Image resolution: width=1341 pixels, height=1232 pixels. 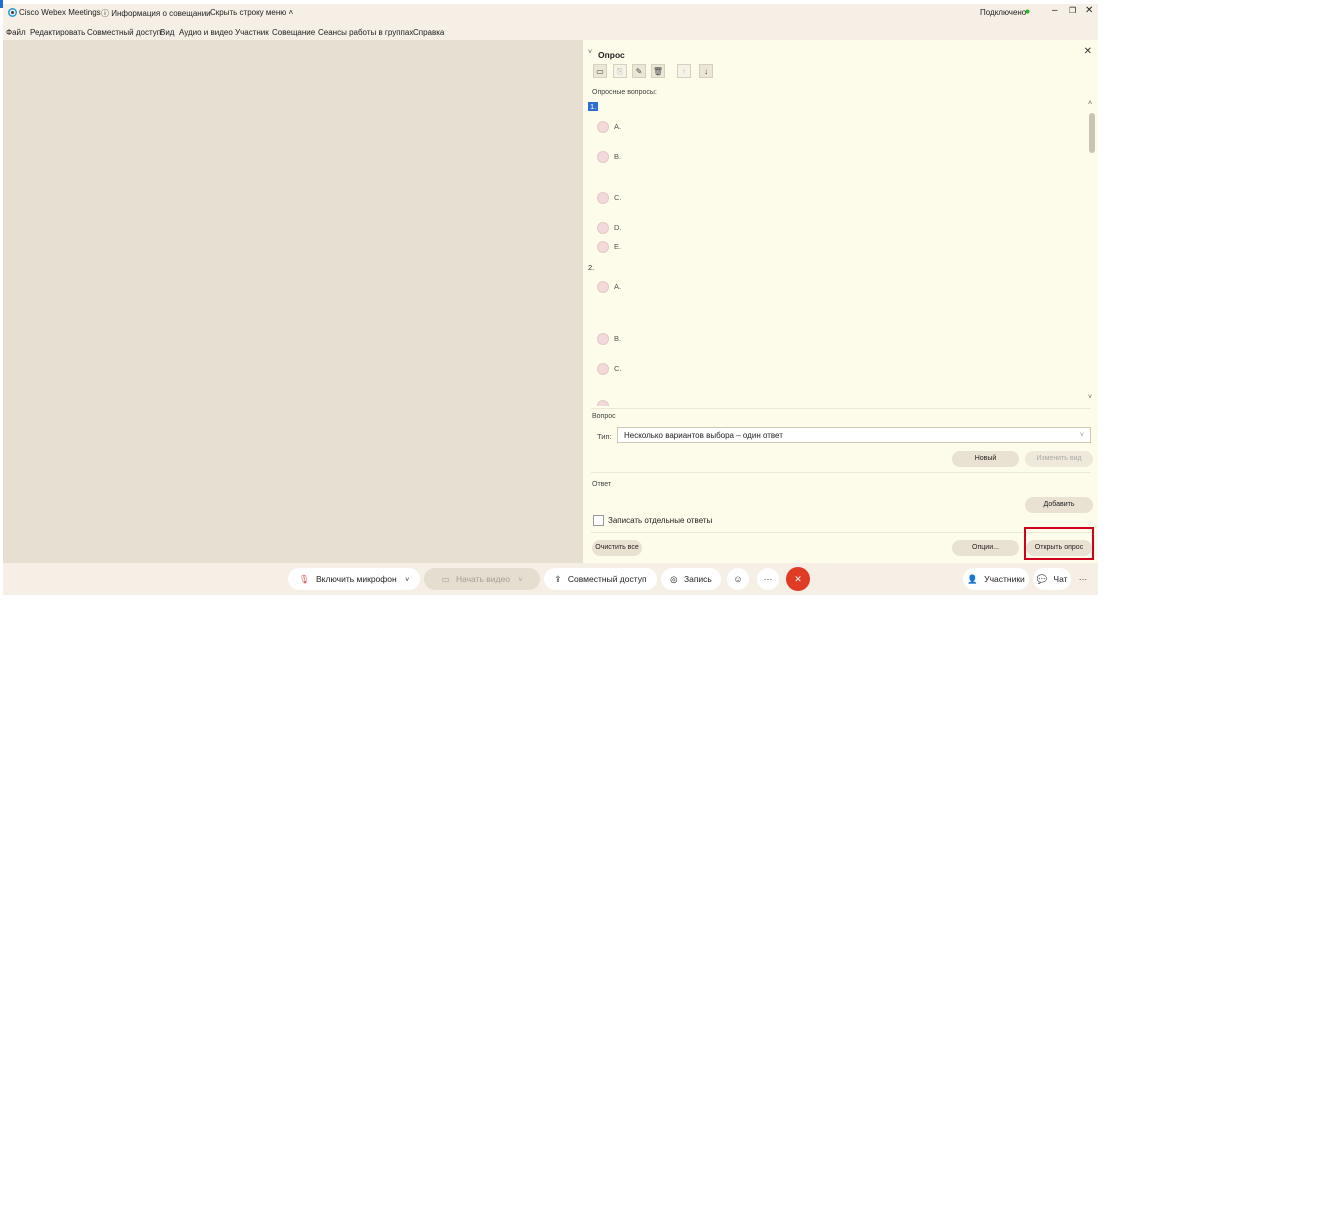 What do you see at coordinates (1055, 10) in the screenshot?
I see `minimize-icon: –` at bounding box center [1055, 10].